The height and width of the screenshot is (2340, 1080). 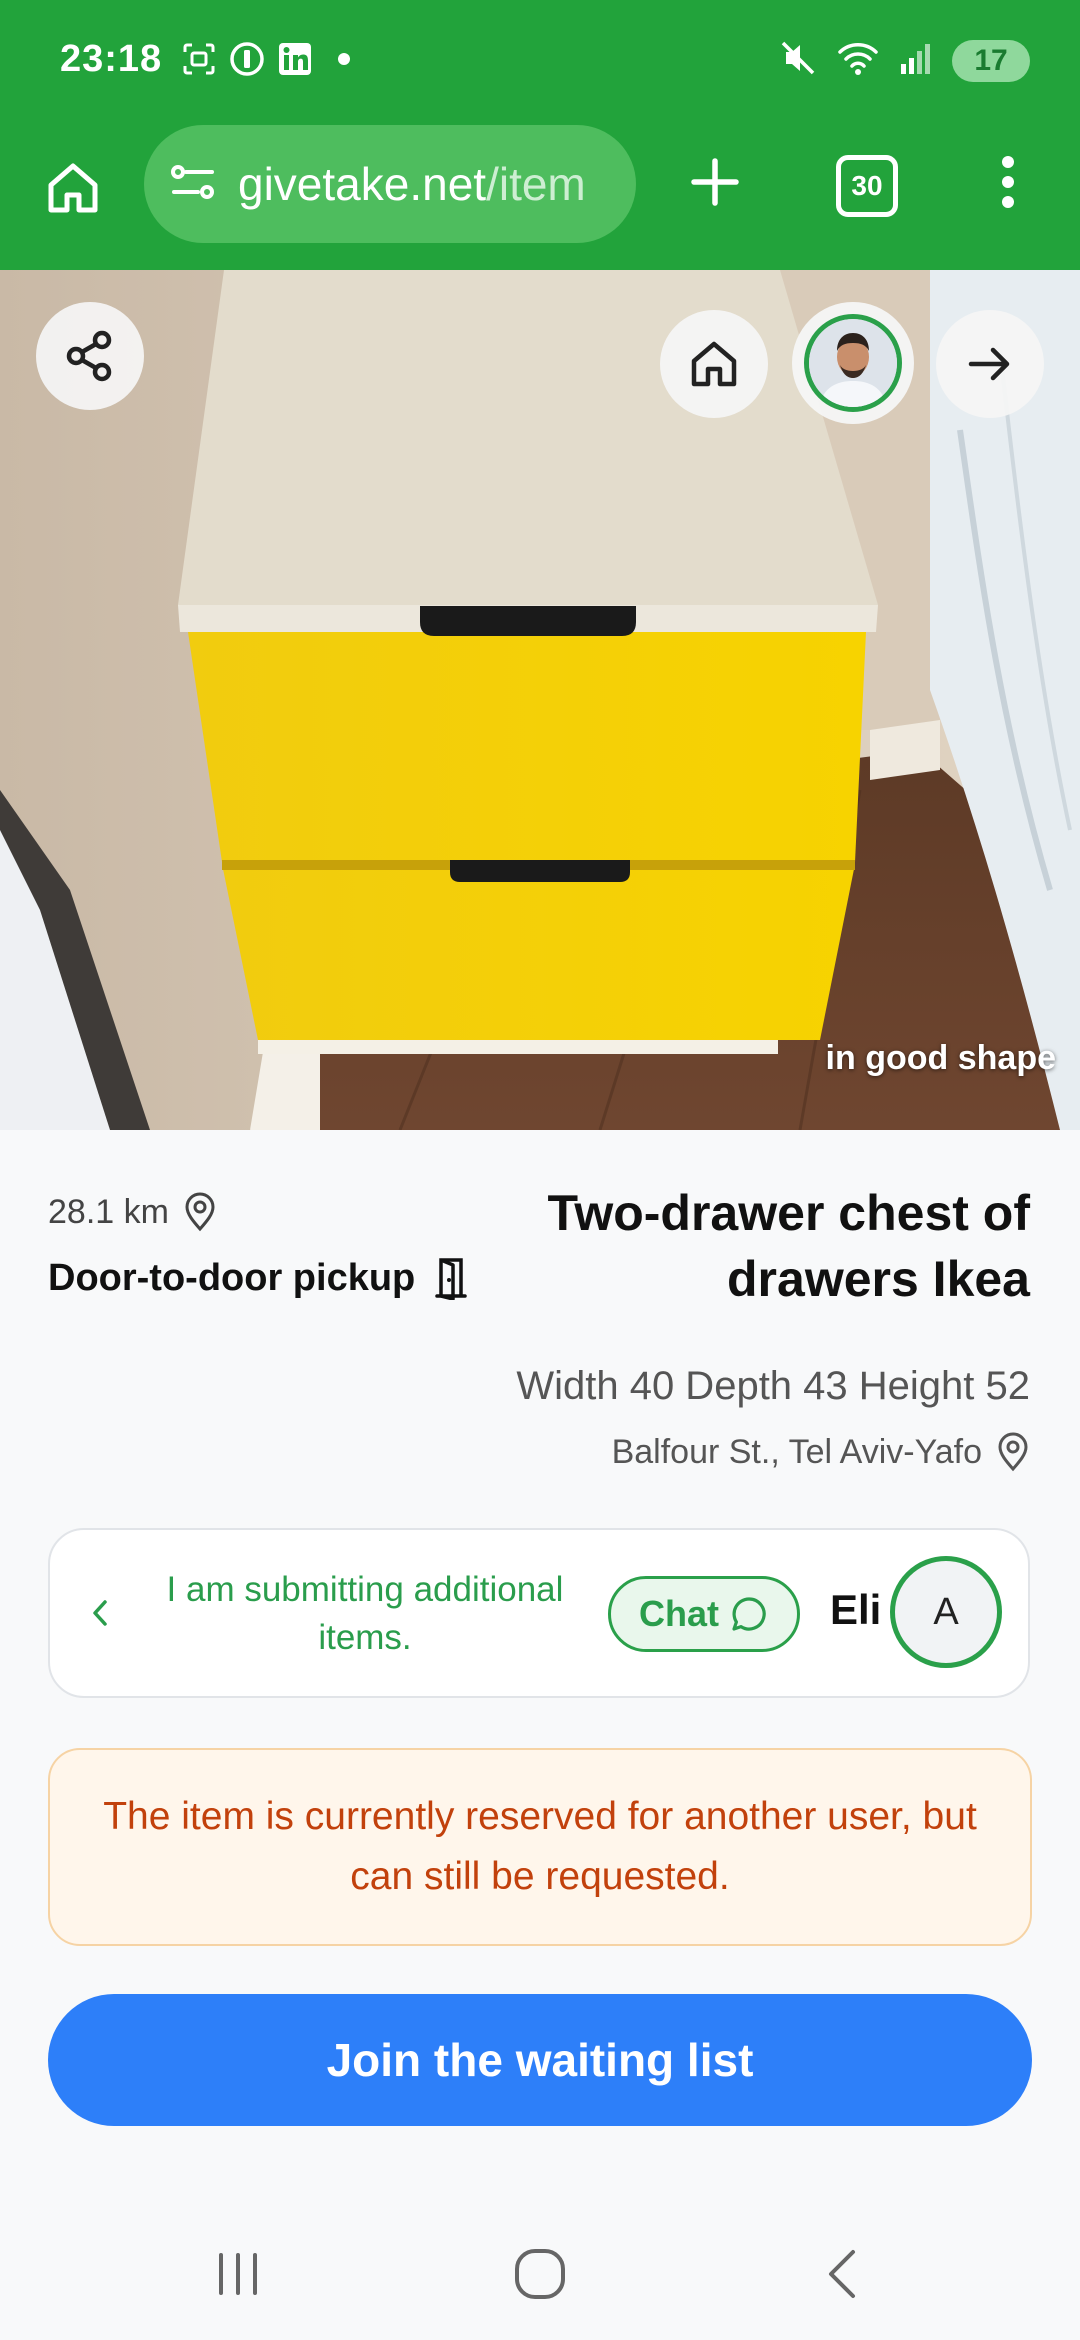 What do you see at coordinates (536, 184) in the screenshot?
I see `url-path: /item` at bounding box center [536, 184].